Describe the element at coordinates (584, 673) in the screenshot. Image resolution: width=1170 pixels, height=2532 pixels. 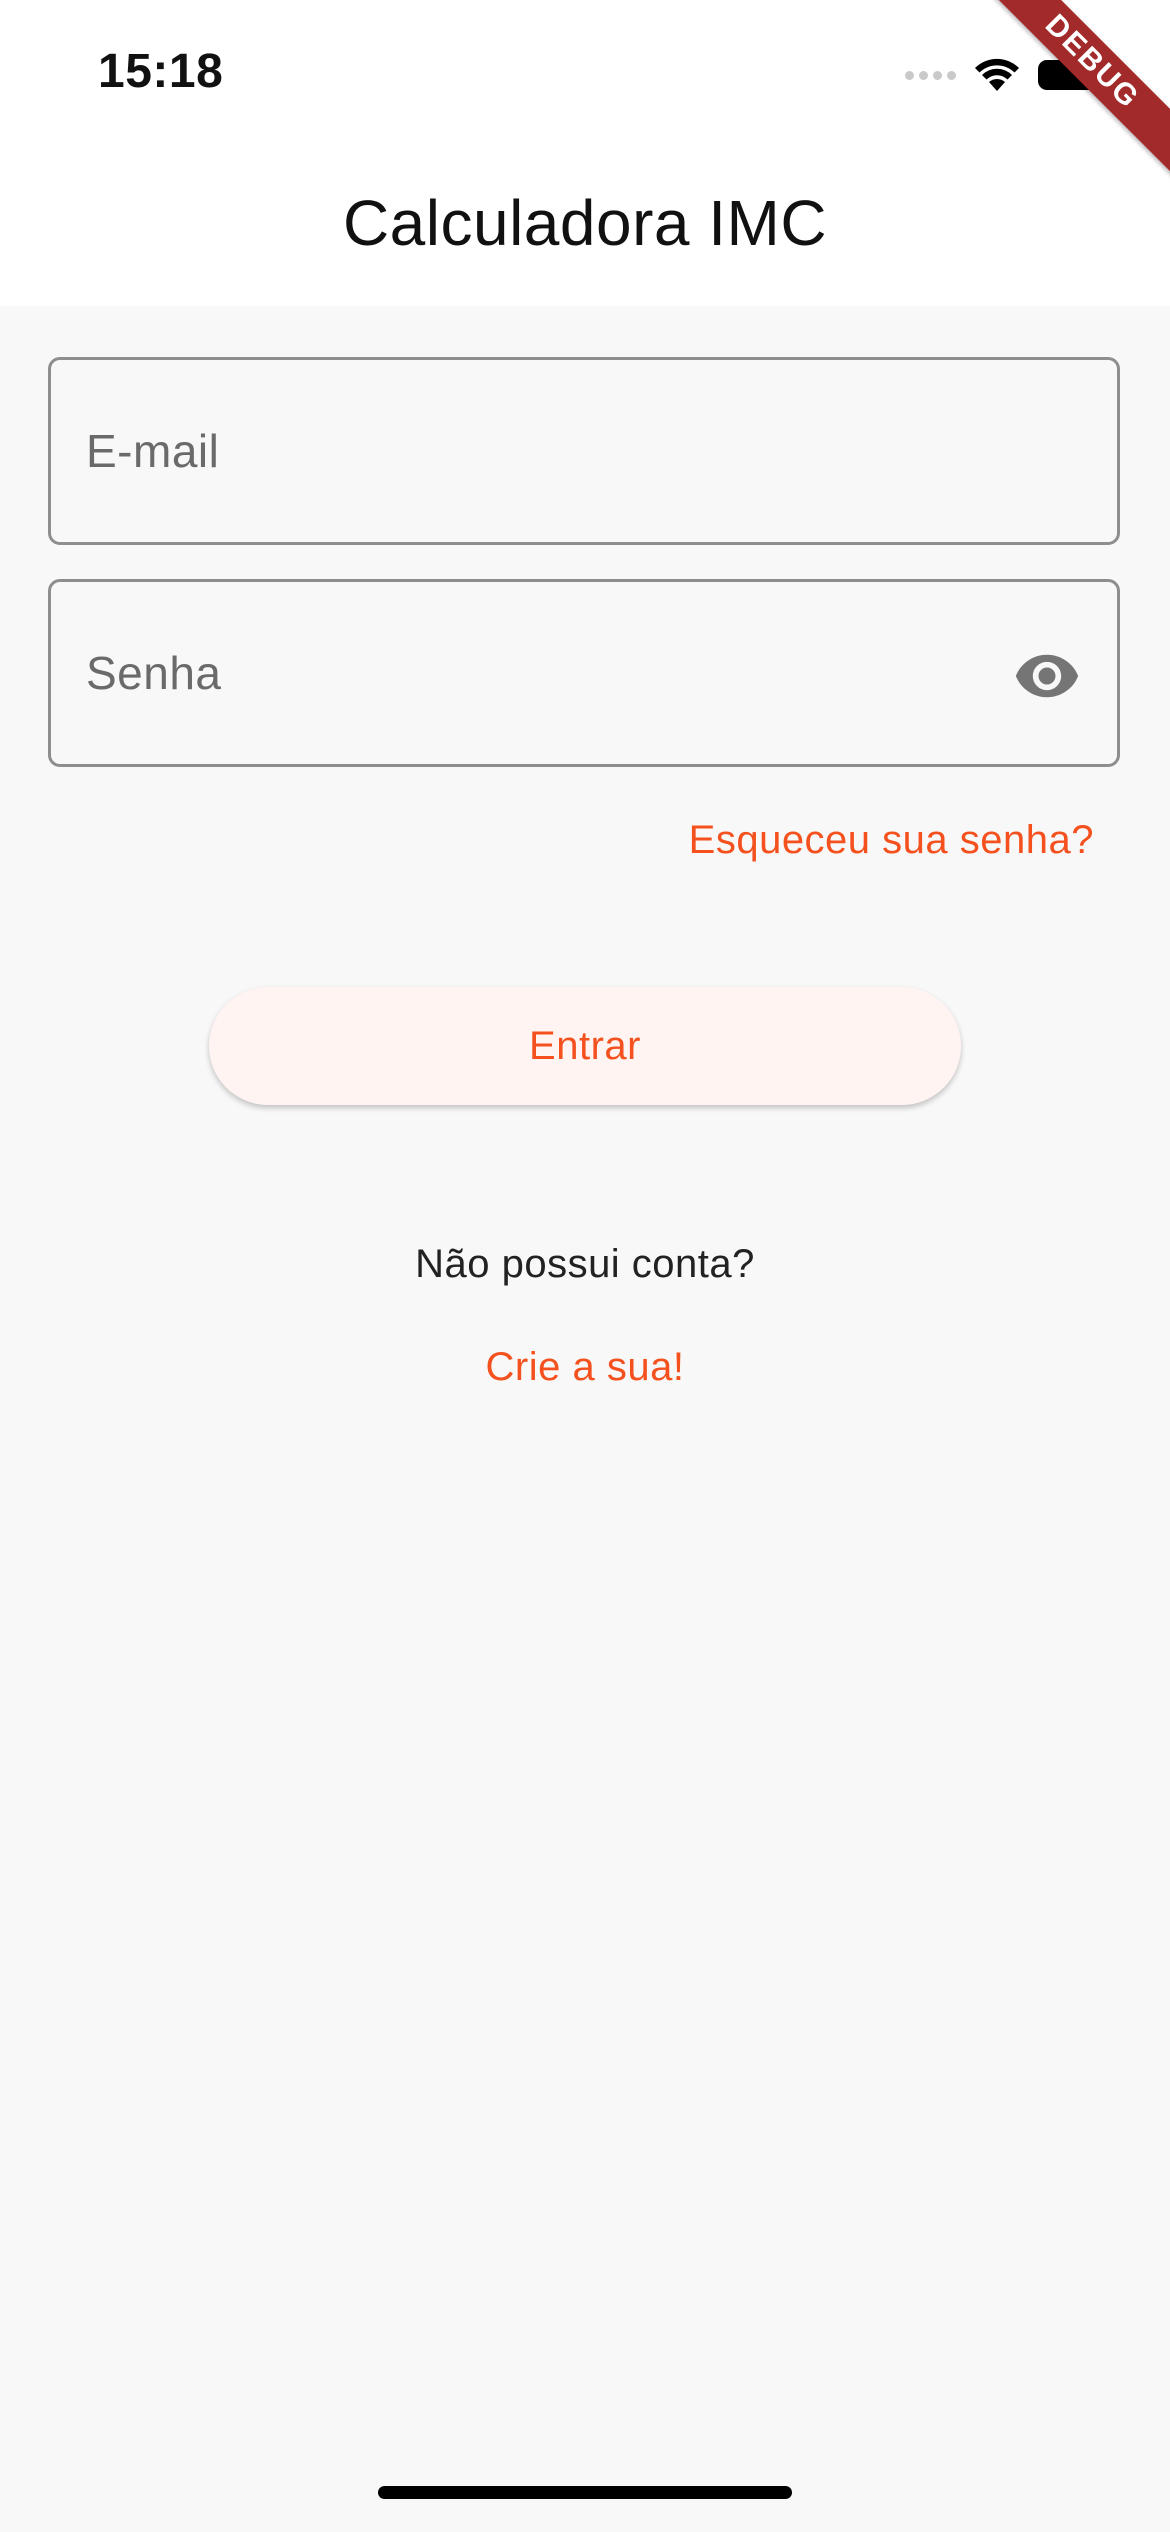
I see `password-field: Senha` at that location.